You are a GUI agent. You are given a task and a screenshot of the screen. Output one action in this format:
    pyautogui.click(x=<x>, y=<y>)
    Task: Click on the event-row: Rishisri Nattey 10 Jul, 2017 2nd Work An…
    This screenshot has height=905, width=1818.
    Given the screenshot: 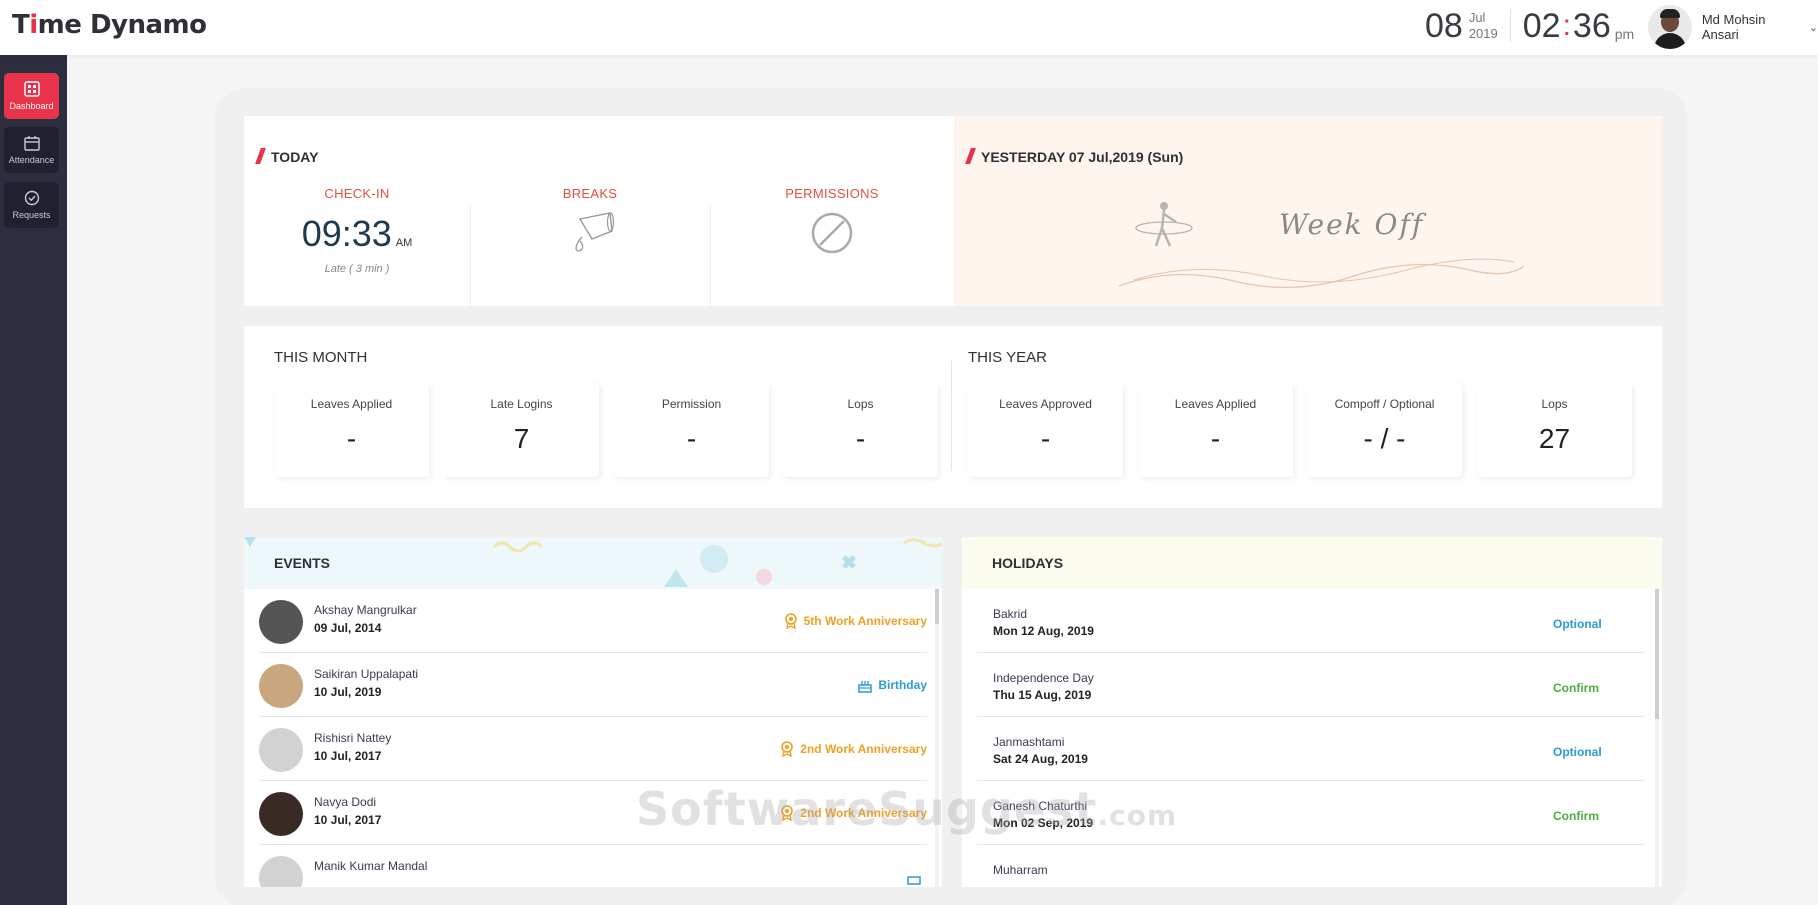 What is the action you would take?
    pyautogui.click(x=593, y=749)
    